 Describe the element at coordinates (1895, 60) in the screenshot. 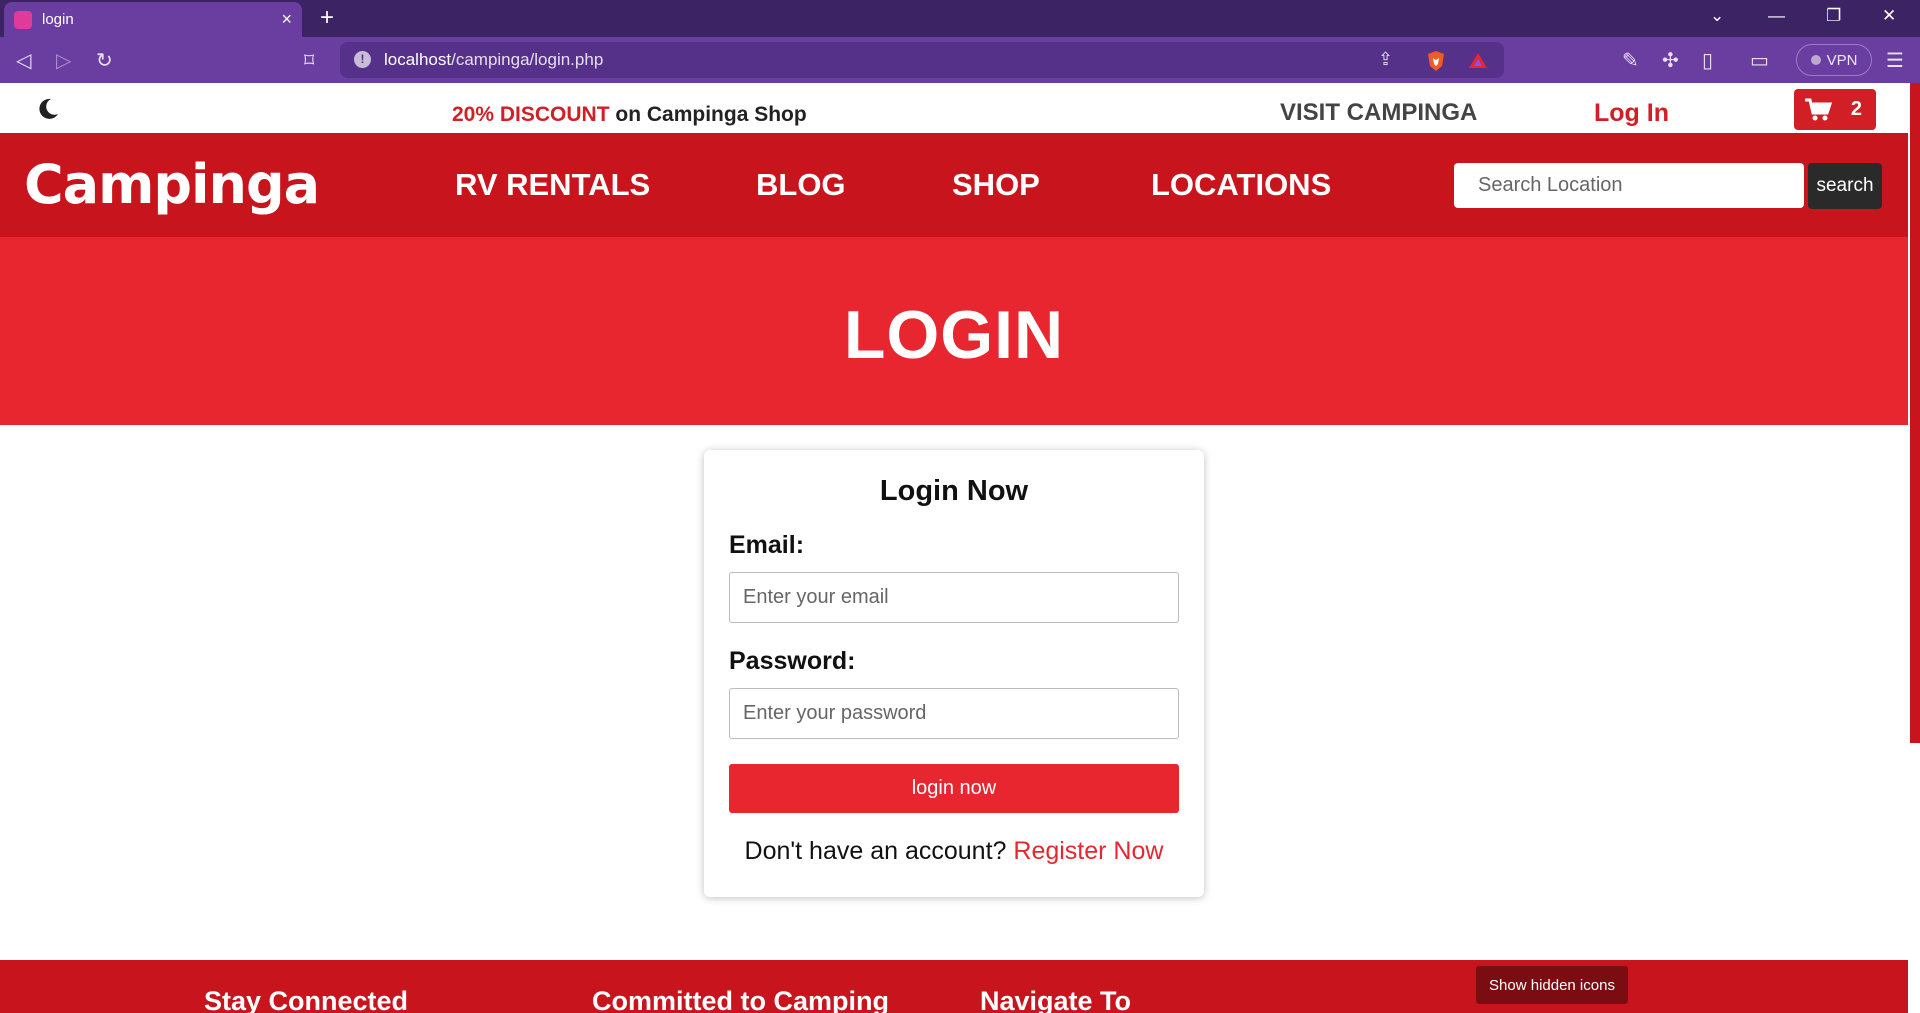

I see `menu-icon: ☰` at that location.